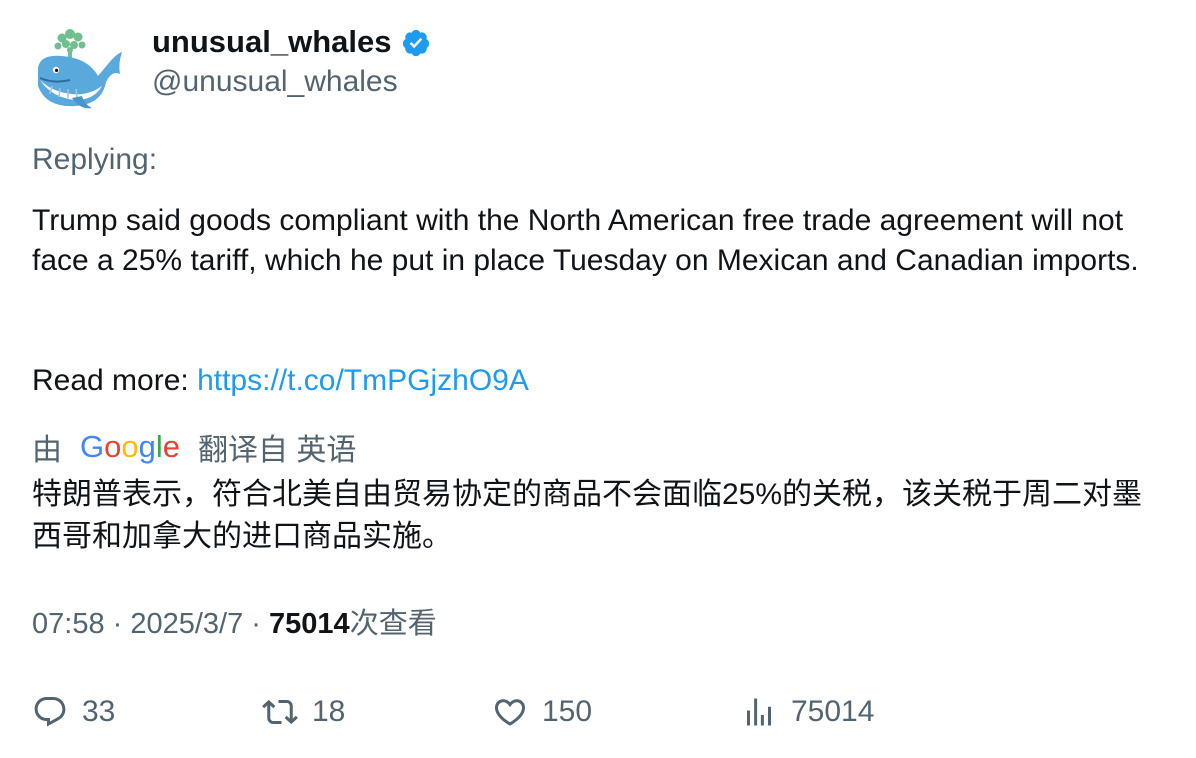 Image resolution: width=1196 pixels, height=758 pixels. I want to click on author-display-name-text: unusual_whales, so click(272, 41).